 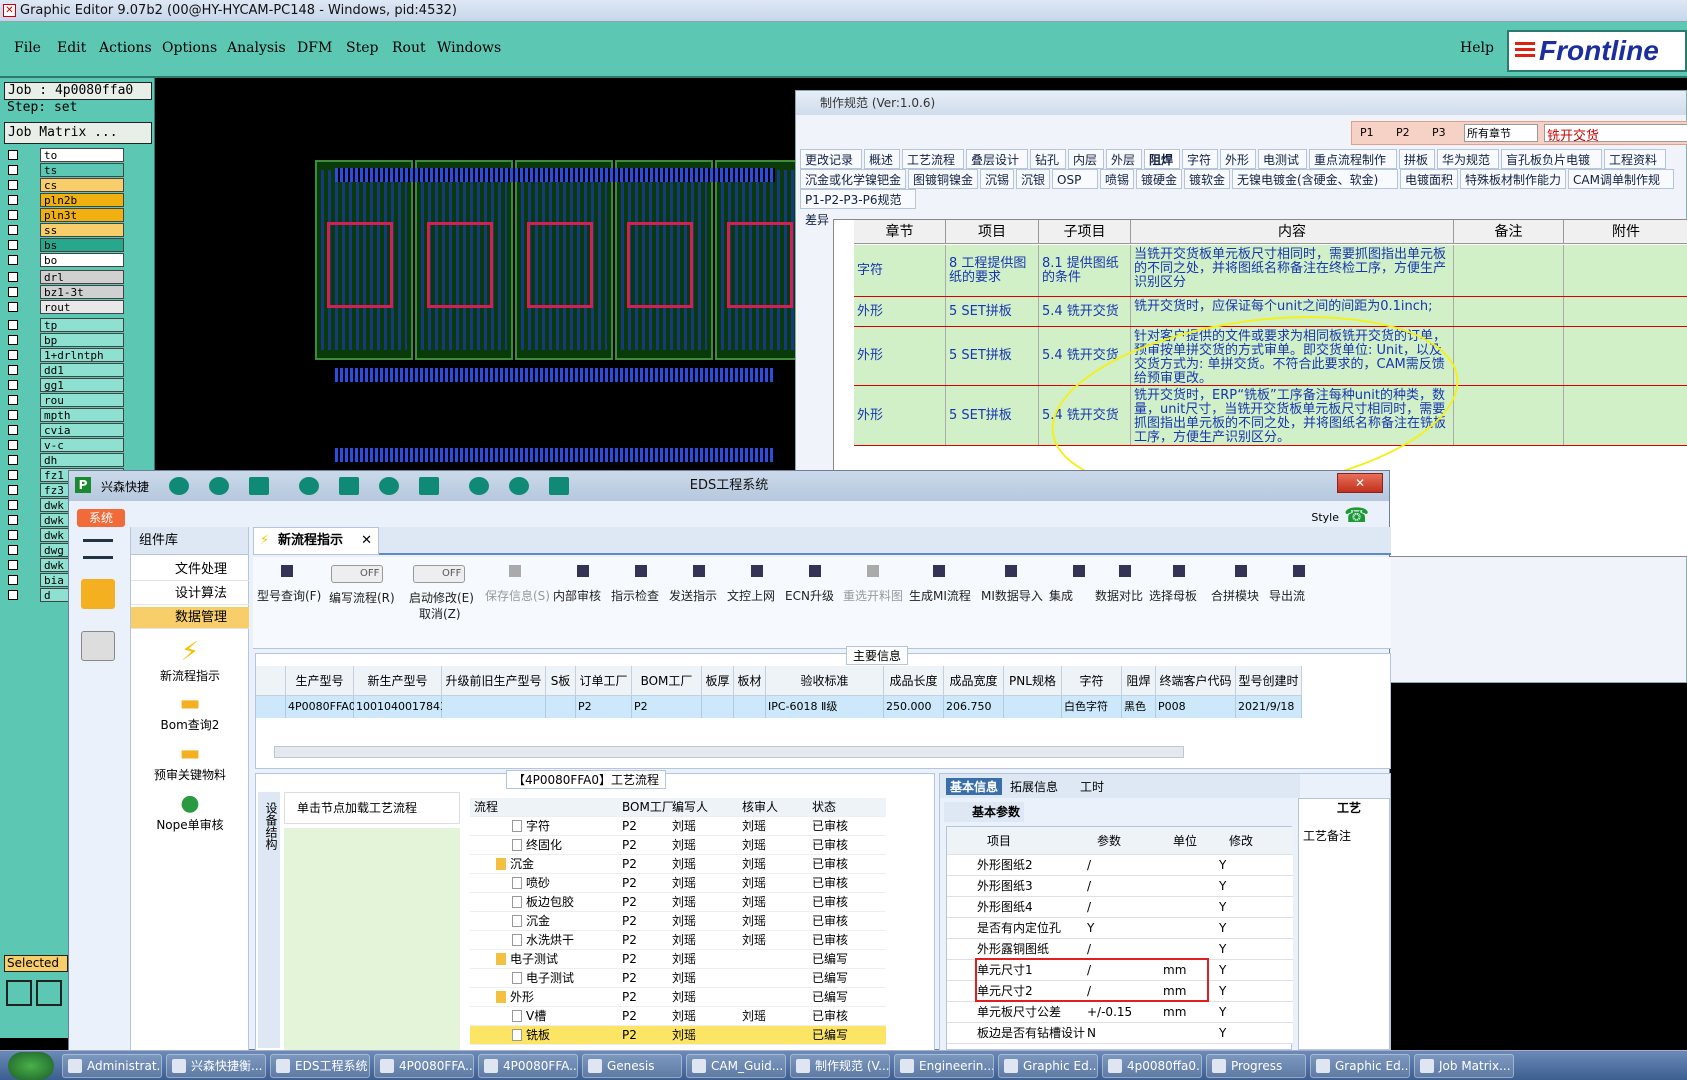 I want to click on hamburger-icon, so click(x=98, y=549).